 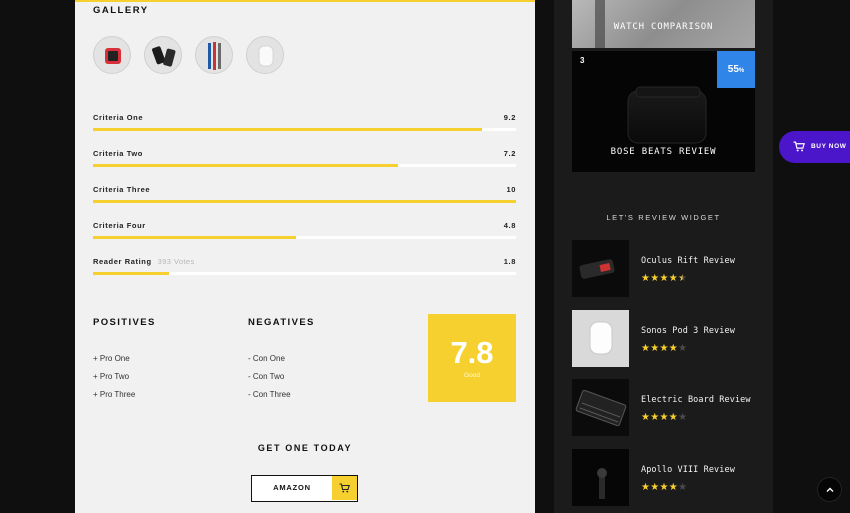 I want to click on reader-rating-label: Reader Rating, so click(x=122, y=261).